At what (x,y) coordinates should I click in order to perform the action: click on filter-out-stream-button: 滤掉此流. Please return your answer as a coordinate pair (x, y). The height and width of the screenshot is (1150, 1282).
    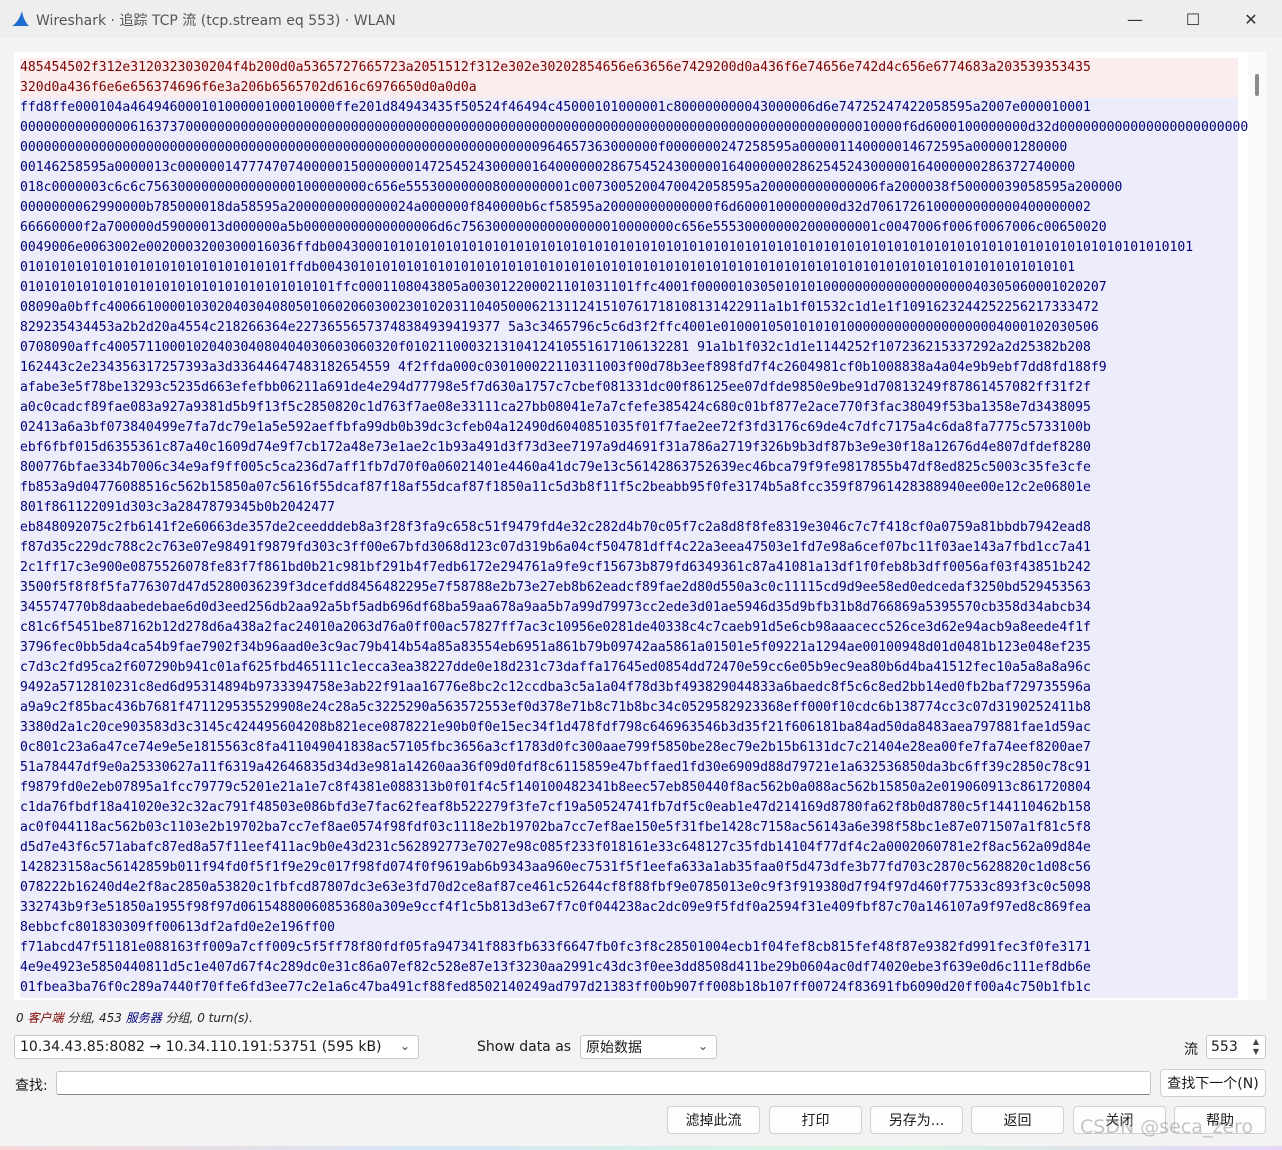
    Looking at the image, I should click on (713, 1120).